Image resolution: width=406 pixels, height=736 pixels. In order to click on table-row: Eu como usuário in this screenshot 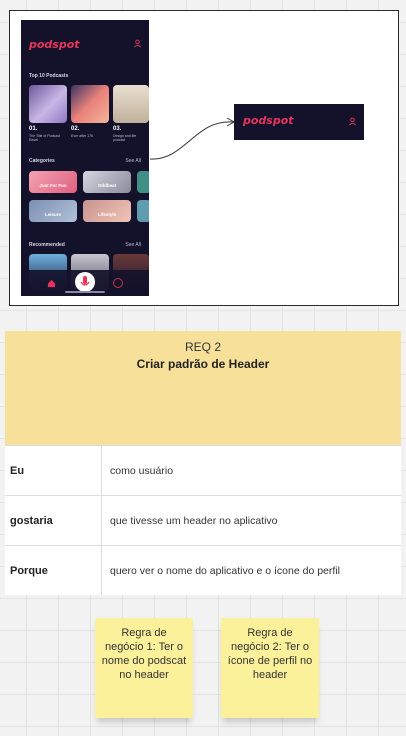, I will do `click(203, 470)`.